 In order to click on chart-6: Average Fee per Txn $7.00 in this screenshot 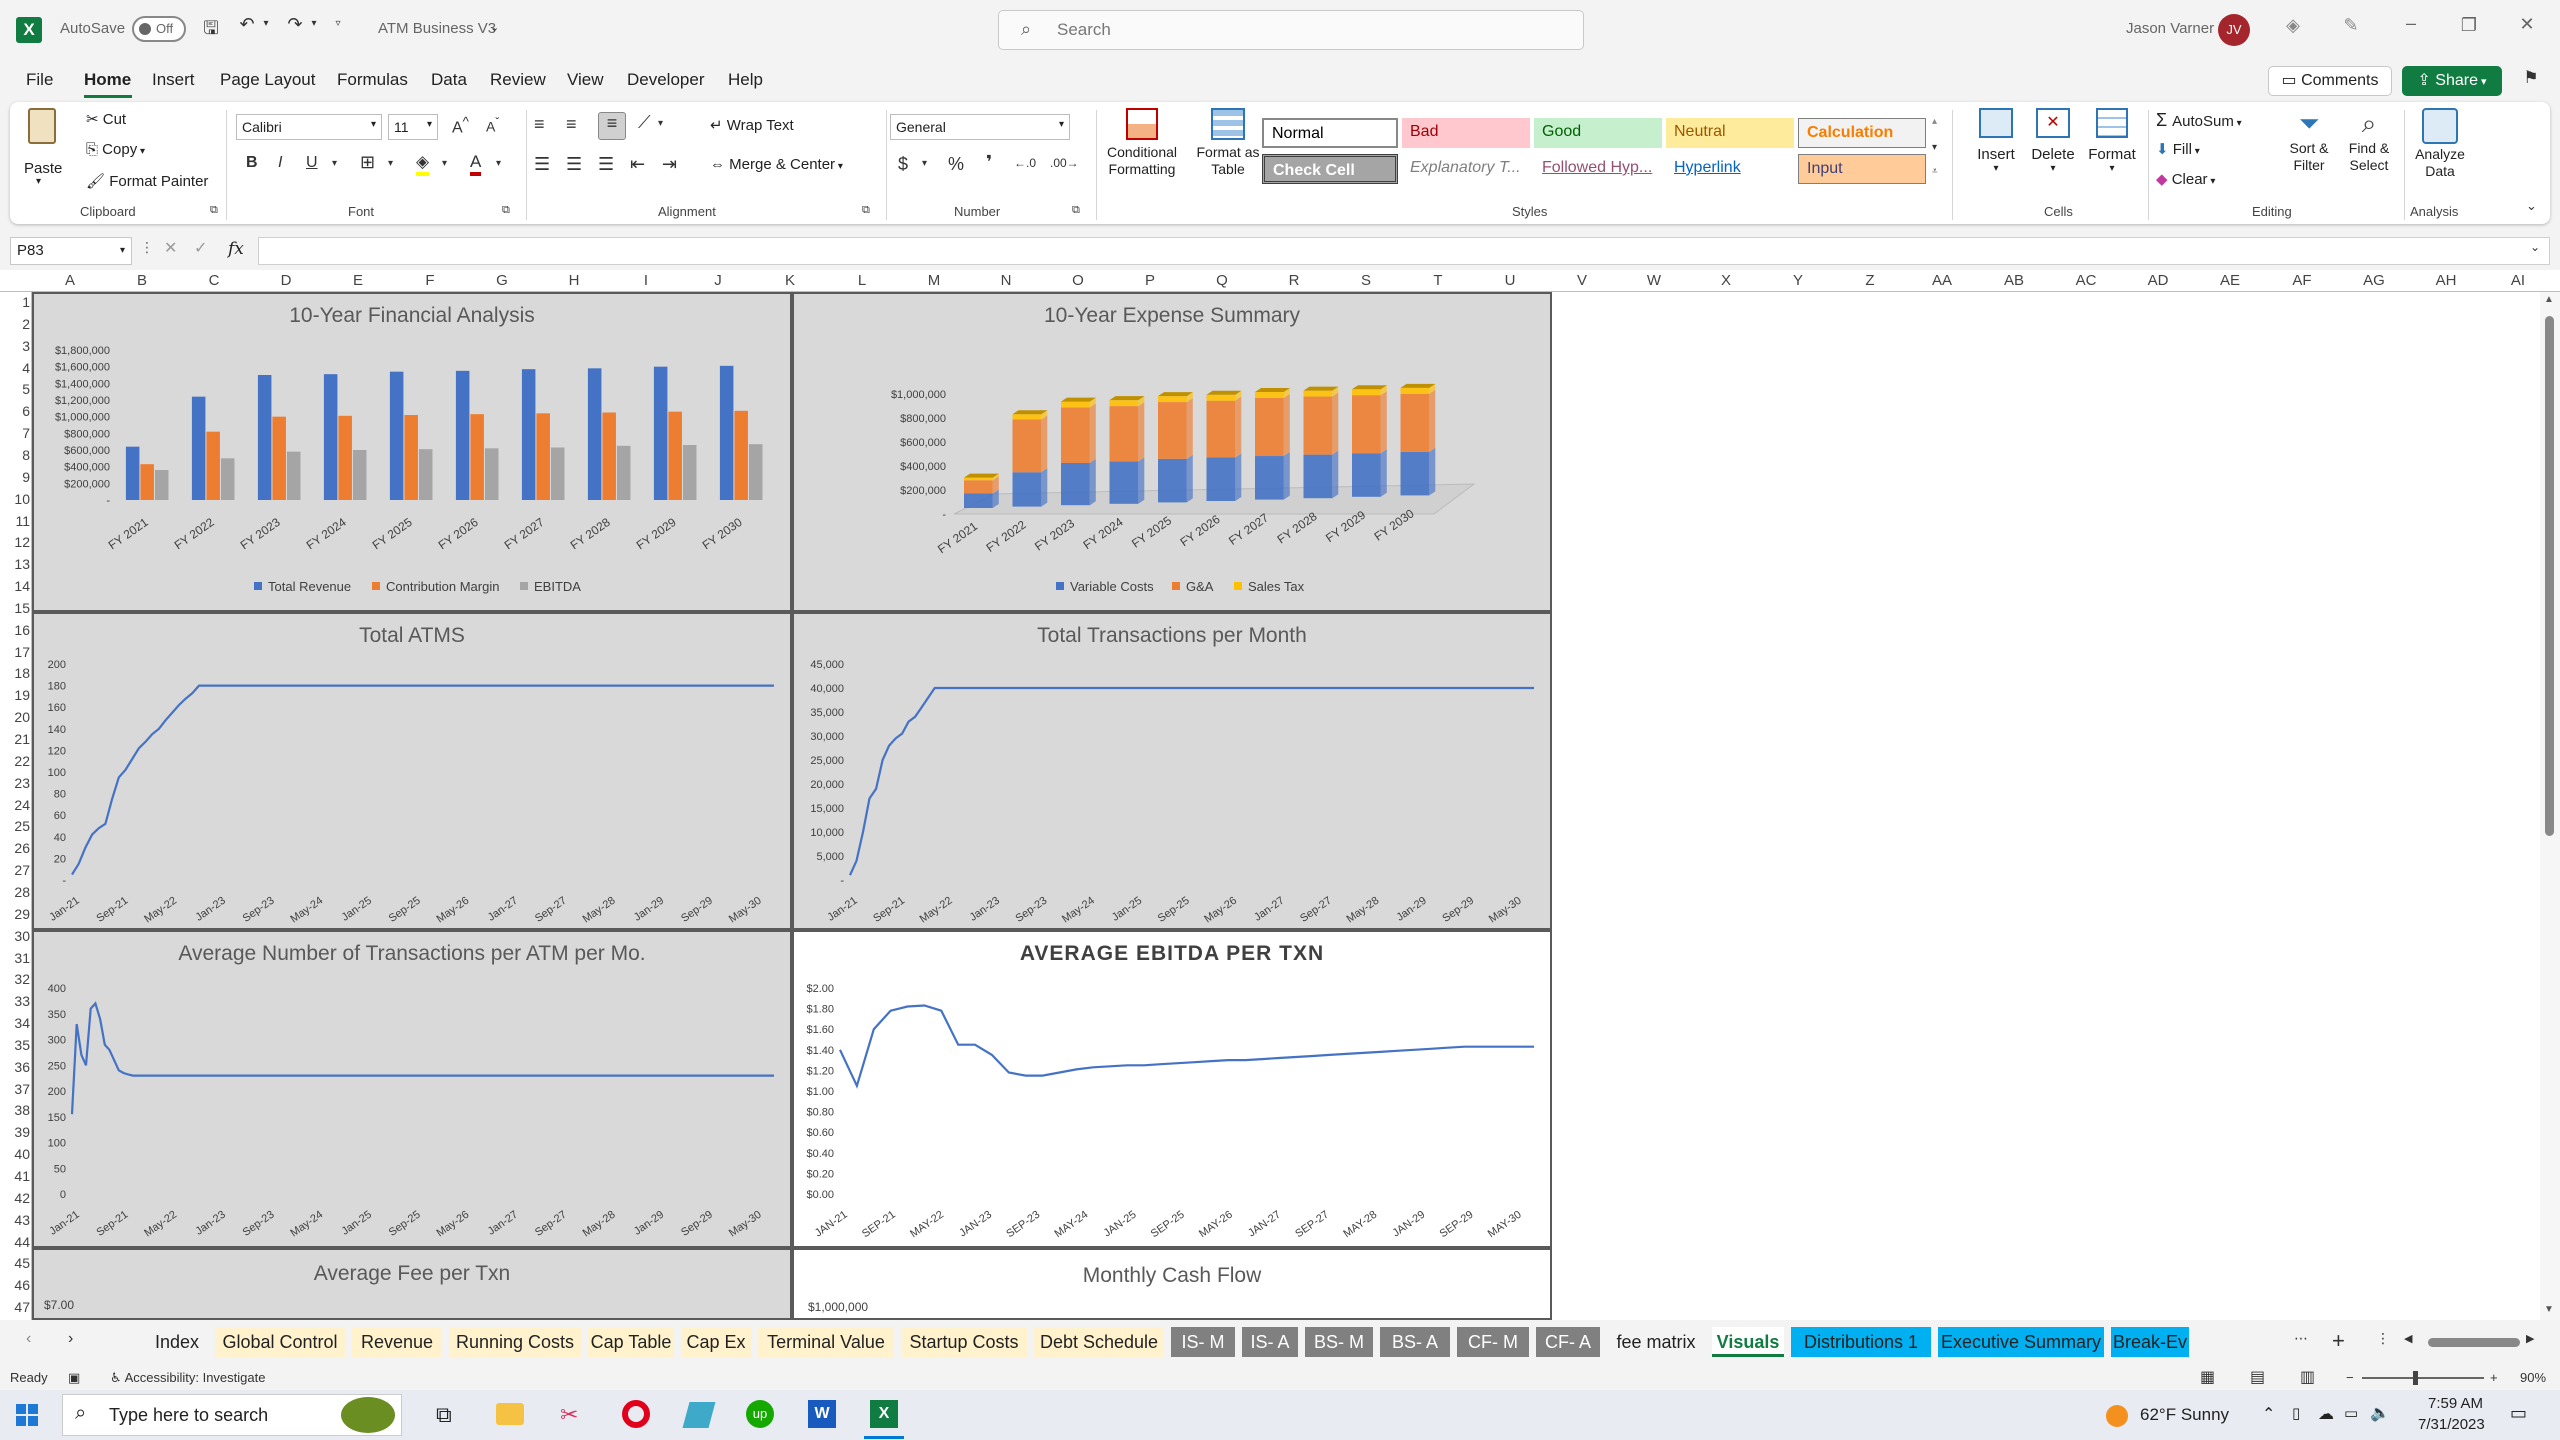, I will do `click(412, 1284)`.